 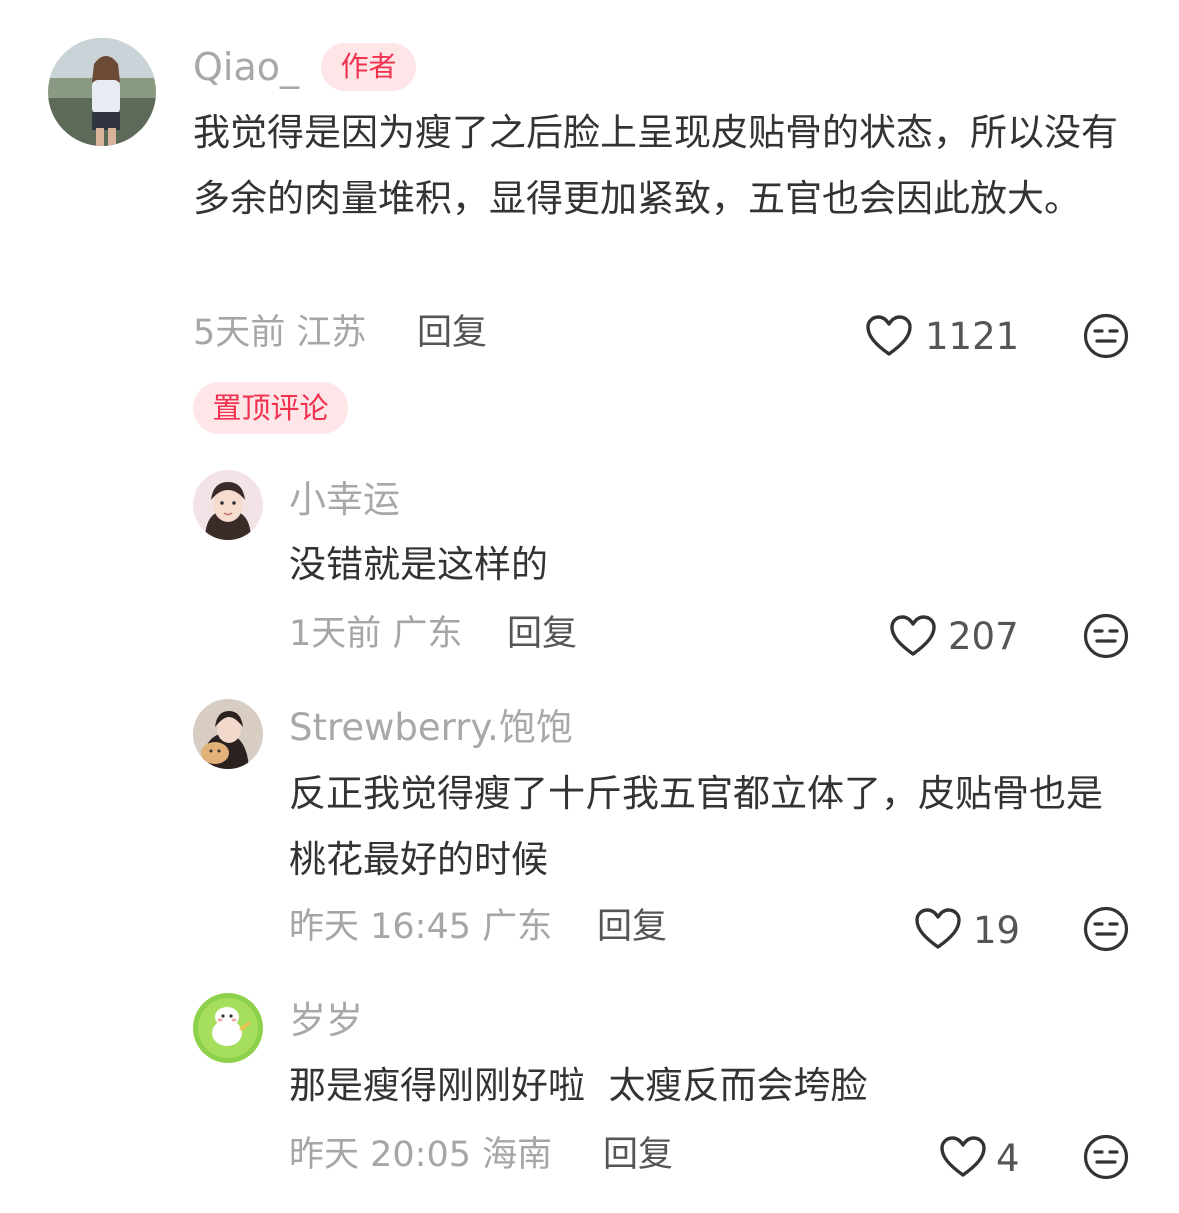 What do you see at coordinates (368, 67) in the screenshot?
I see `author-tag: 作者` at bounding box center [368, 67].